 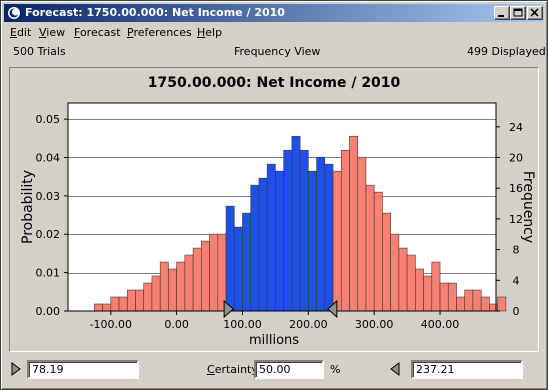 What do you see at coordinates (20, 32) in the screenshot?
I see `menu-edit: Edit` at bounding box center [20, 32].